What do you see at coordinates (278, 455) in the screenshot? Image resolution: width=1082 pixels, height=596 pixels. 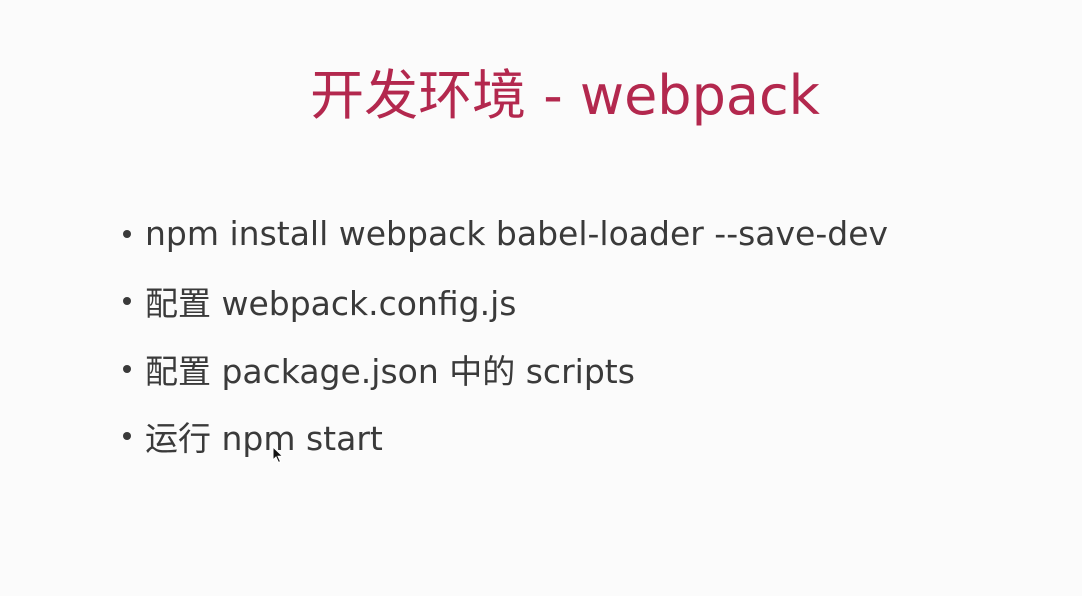 I see `mouse-pointer-icon` at bounding box center [278, 455].